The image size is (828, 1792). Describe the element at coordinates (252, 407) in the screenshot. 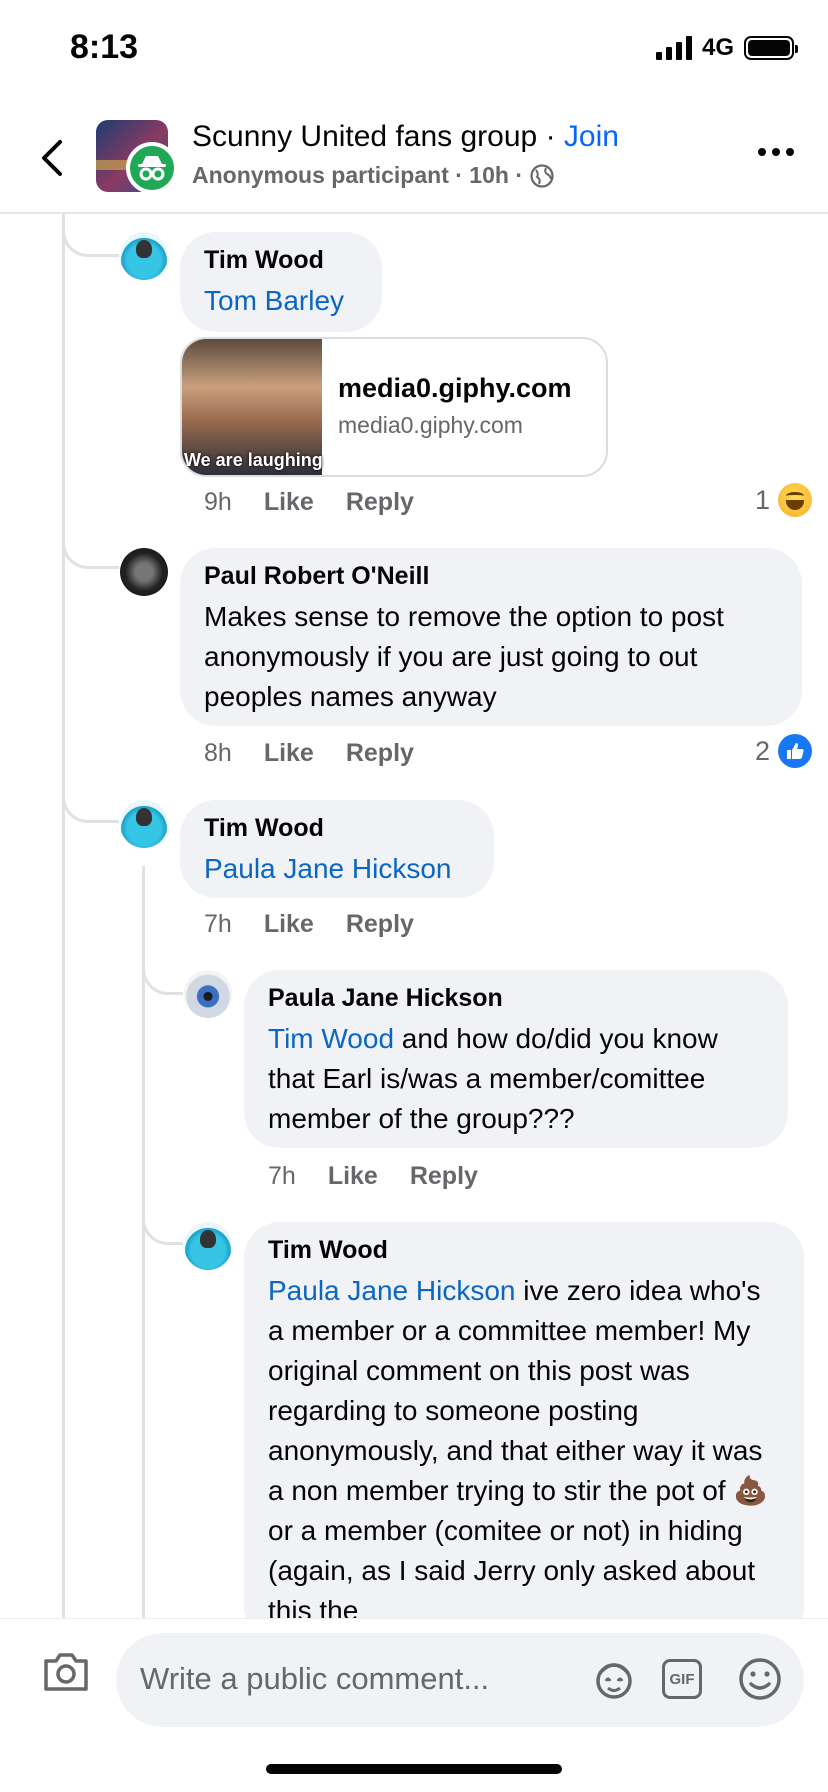

I see `link-thumbnail: We are laughing` at that location.